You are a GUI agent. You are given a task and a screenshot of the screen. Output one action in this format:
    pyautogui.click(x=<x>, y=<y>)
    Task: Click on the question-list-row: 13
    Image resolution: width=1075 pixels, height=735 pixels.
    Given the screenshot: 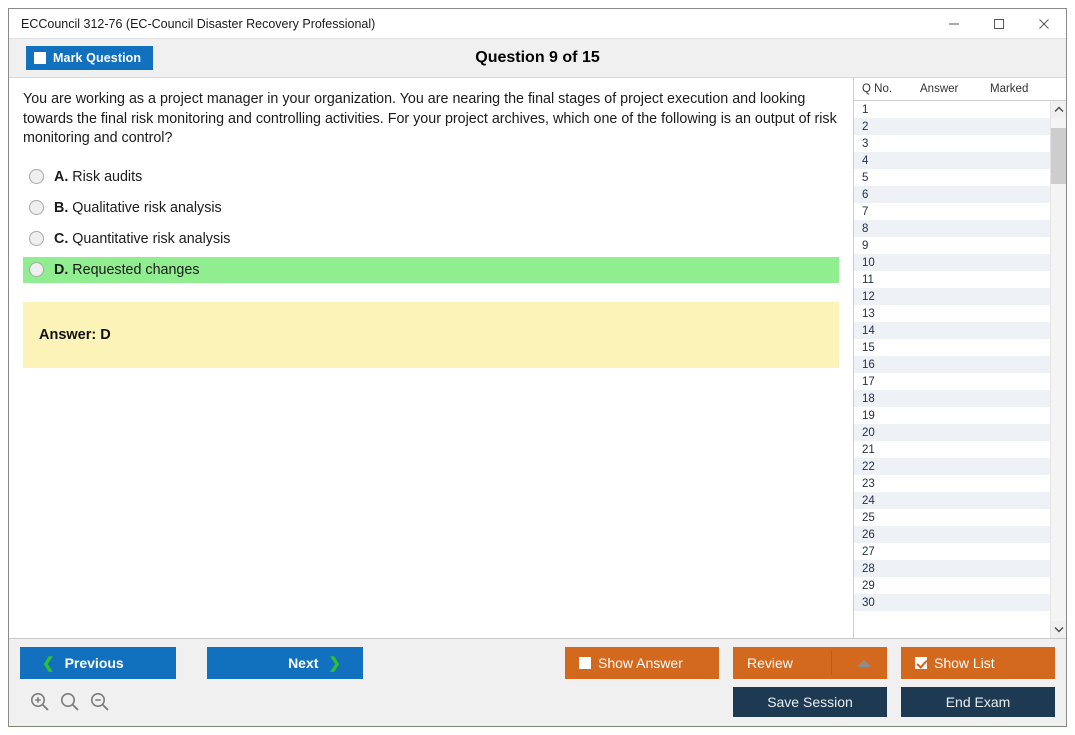 What is the action you would take?
    pyautogui.click(x=952, y=313)
    